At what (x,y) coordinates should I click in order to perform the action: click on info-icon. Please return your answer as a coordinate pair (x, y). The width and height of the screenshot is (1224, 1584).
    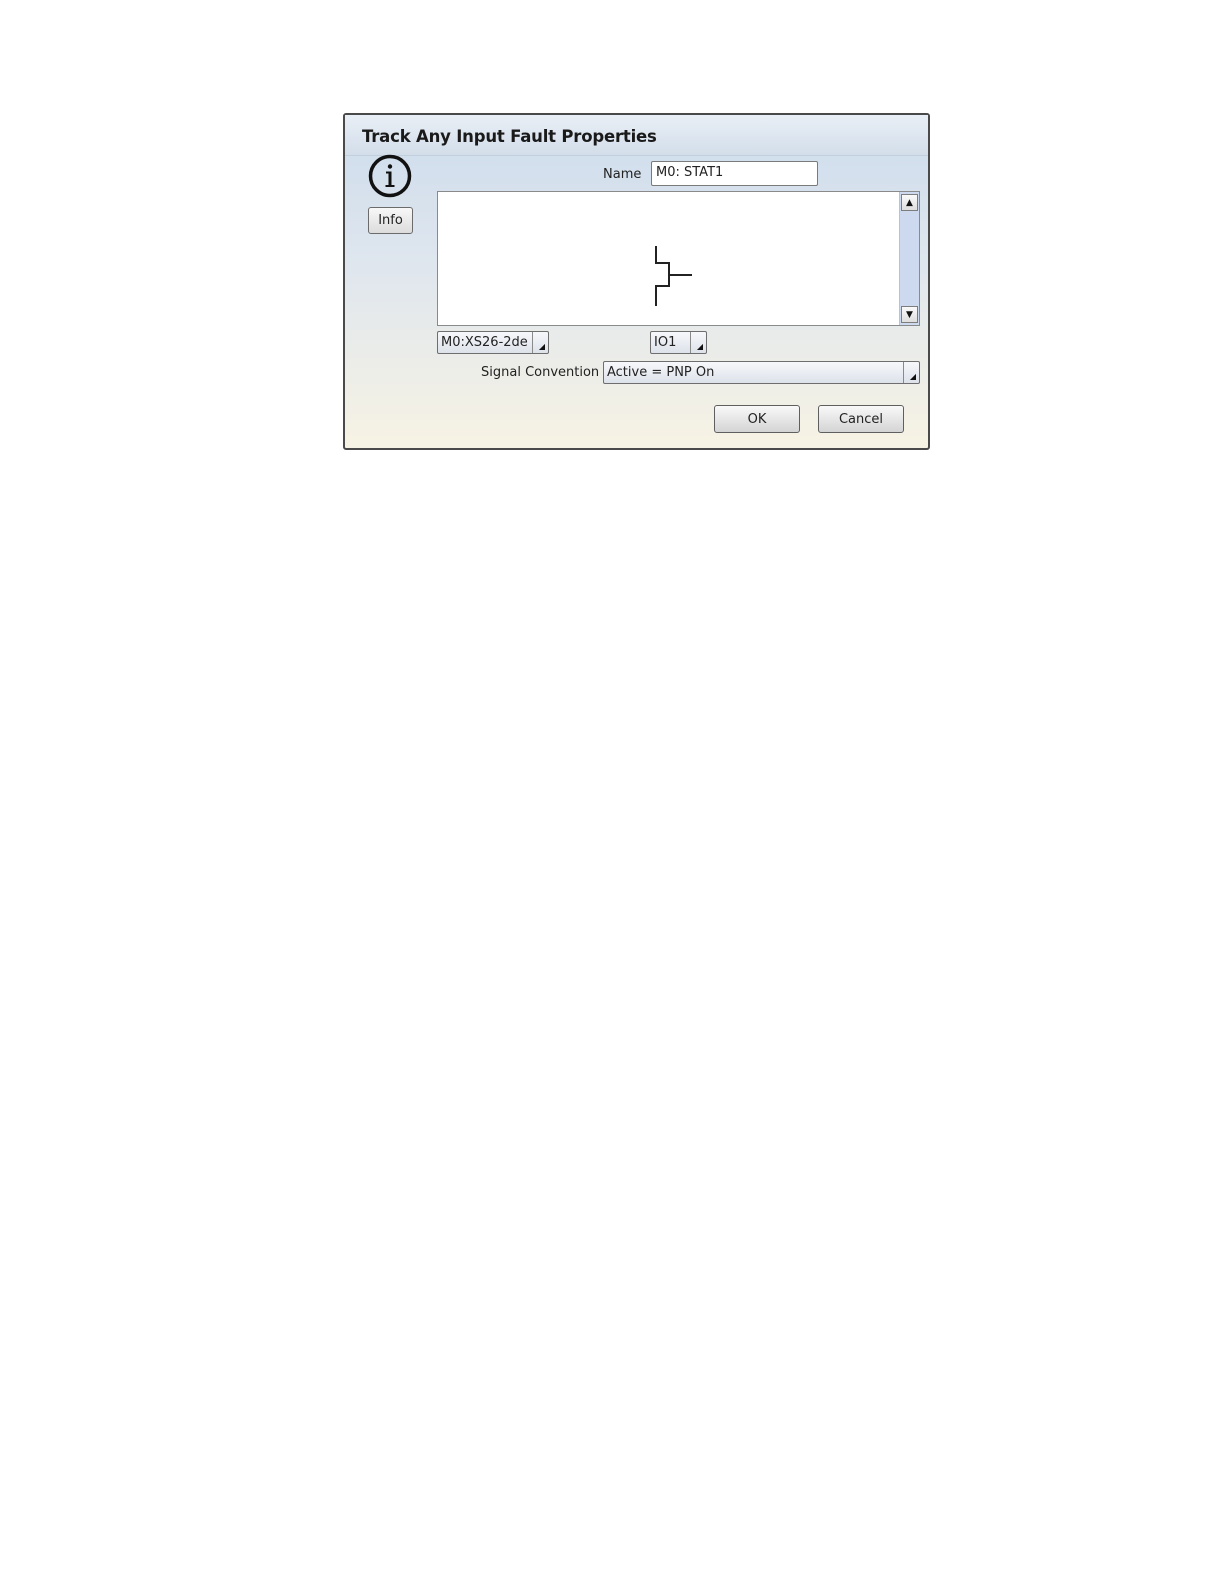
    Looking at the image, I should click on (390, 176).